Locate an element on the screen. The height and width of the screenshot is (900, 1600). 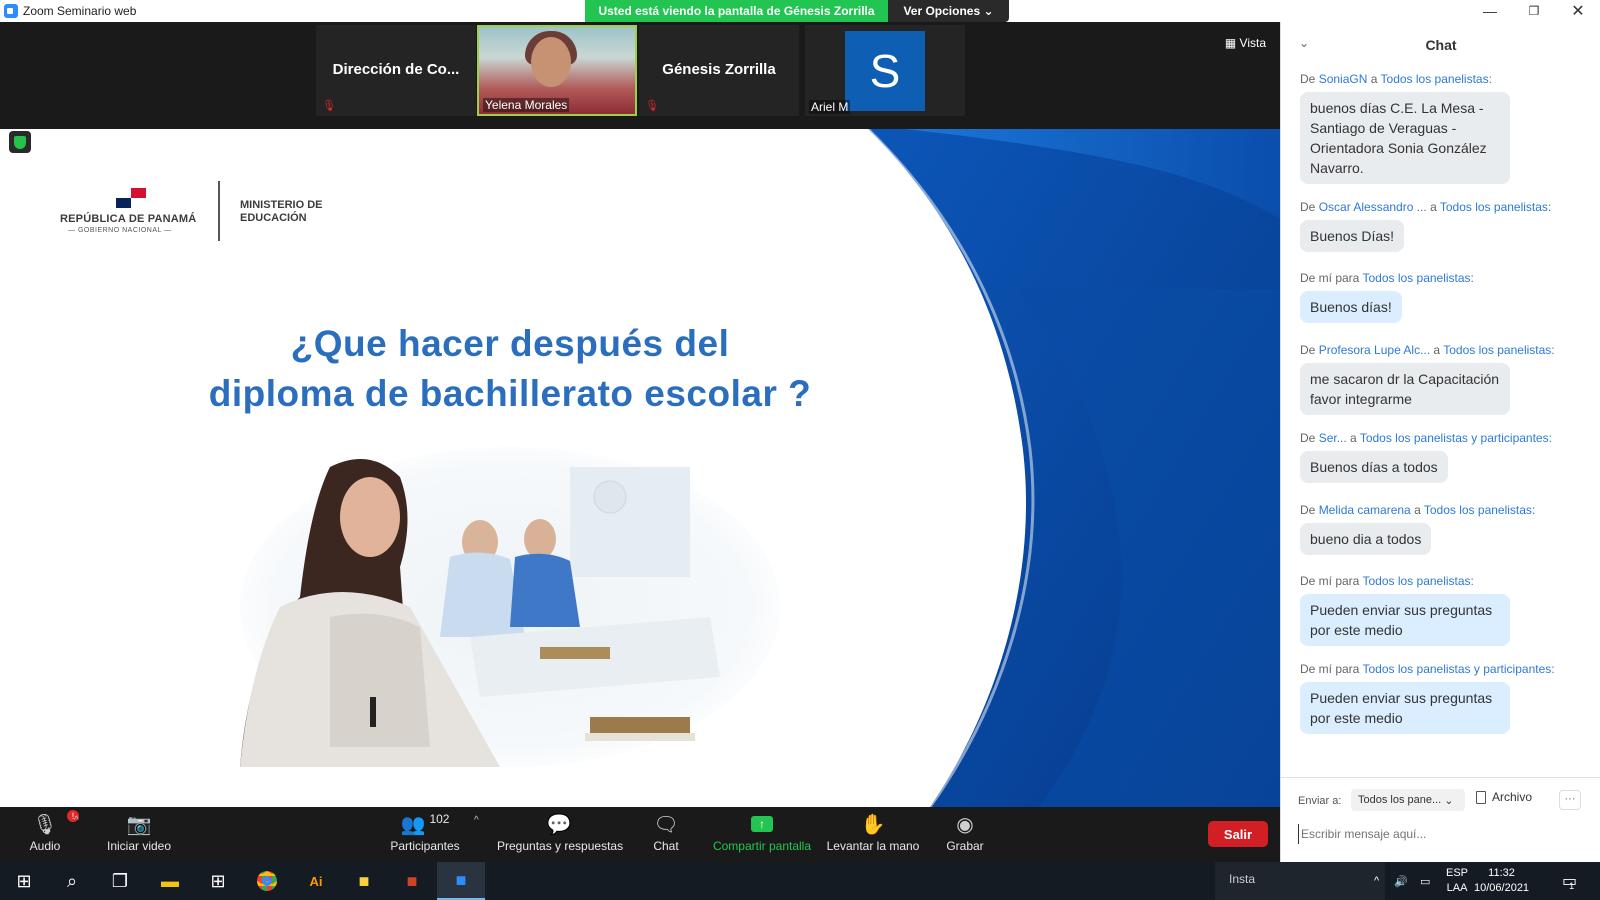
chrome-icon is located at coordinates (267, 881).